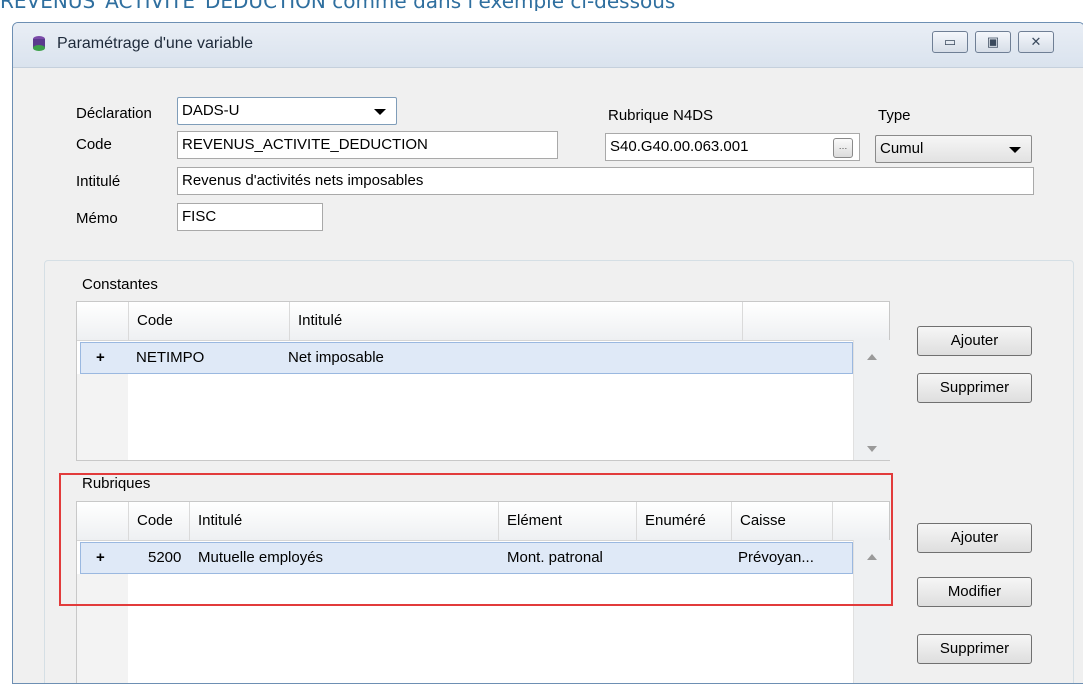 The height and width of the screenshot is (684, 1083). Describe the element at coordinates (100, 358) in the screenshot. I see `expand-icon: +` at that location.